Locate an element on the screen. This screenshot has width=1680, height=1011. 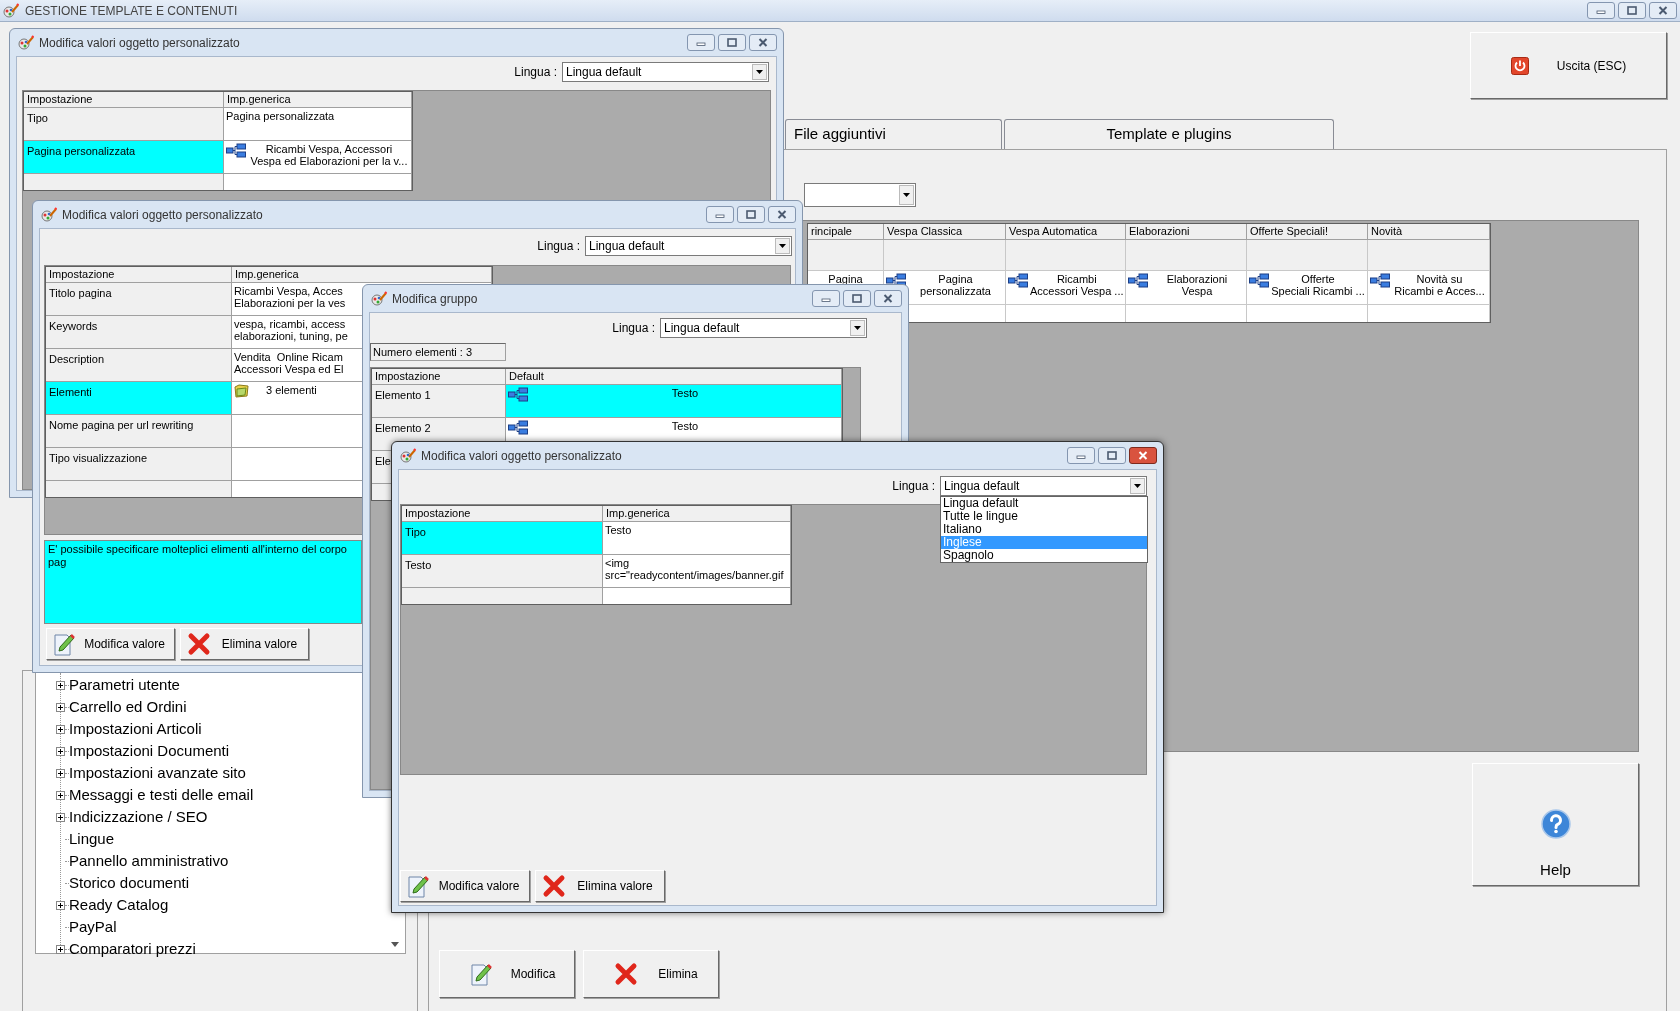
description-box: E' possibile specificare molteplici elimenti all'interno del corpo pag is located at coordinates (203, 582).